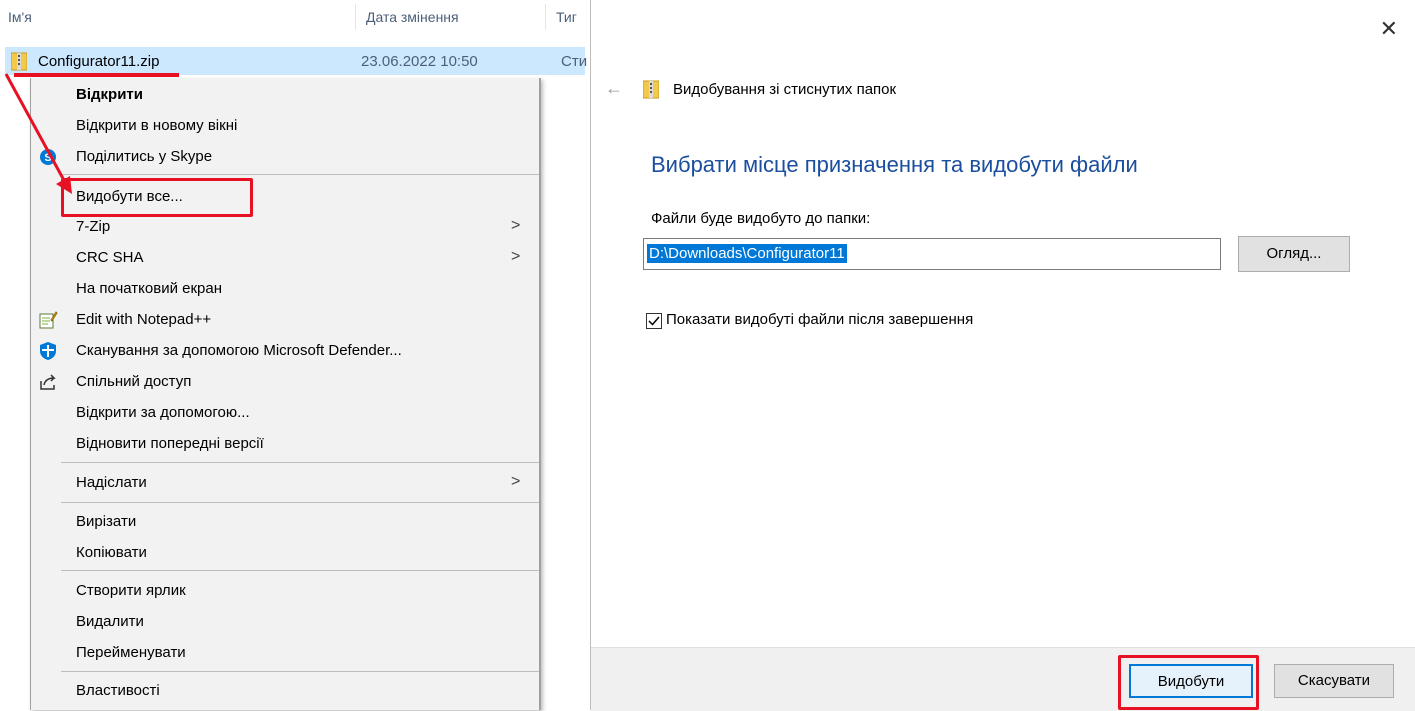 Image resolution: width=1415 pixels, height=711 pixels. Describe the element at coordinates (1003, 679) in the screenshot. I see `dialog-footer: Видобути Скасувати` at that location.